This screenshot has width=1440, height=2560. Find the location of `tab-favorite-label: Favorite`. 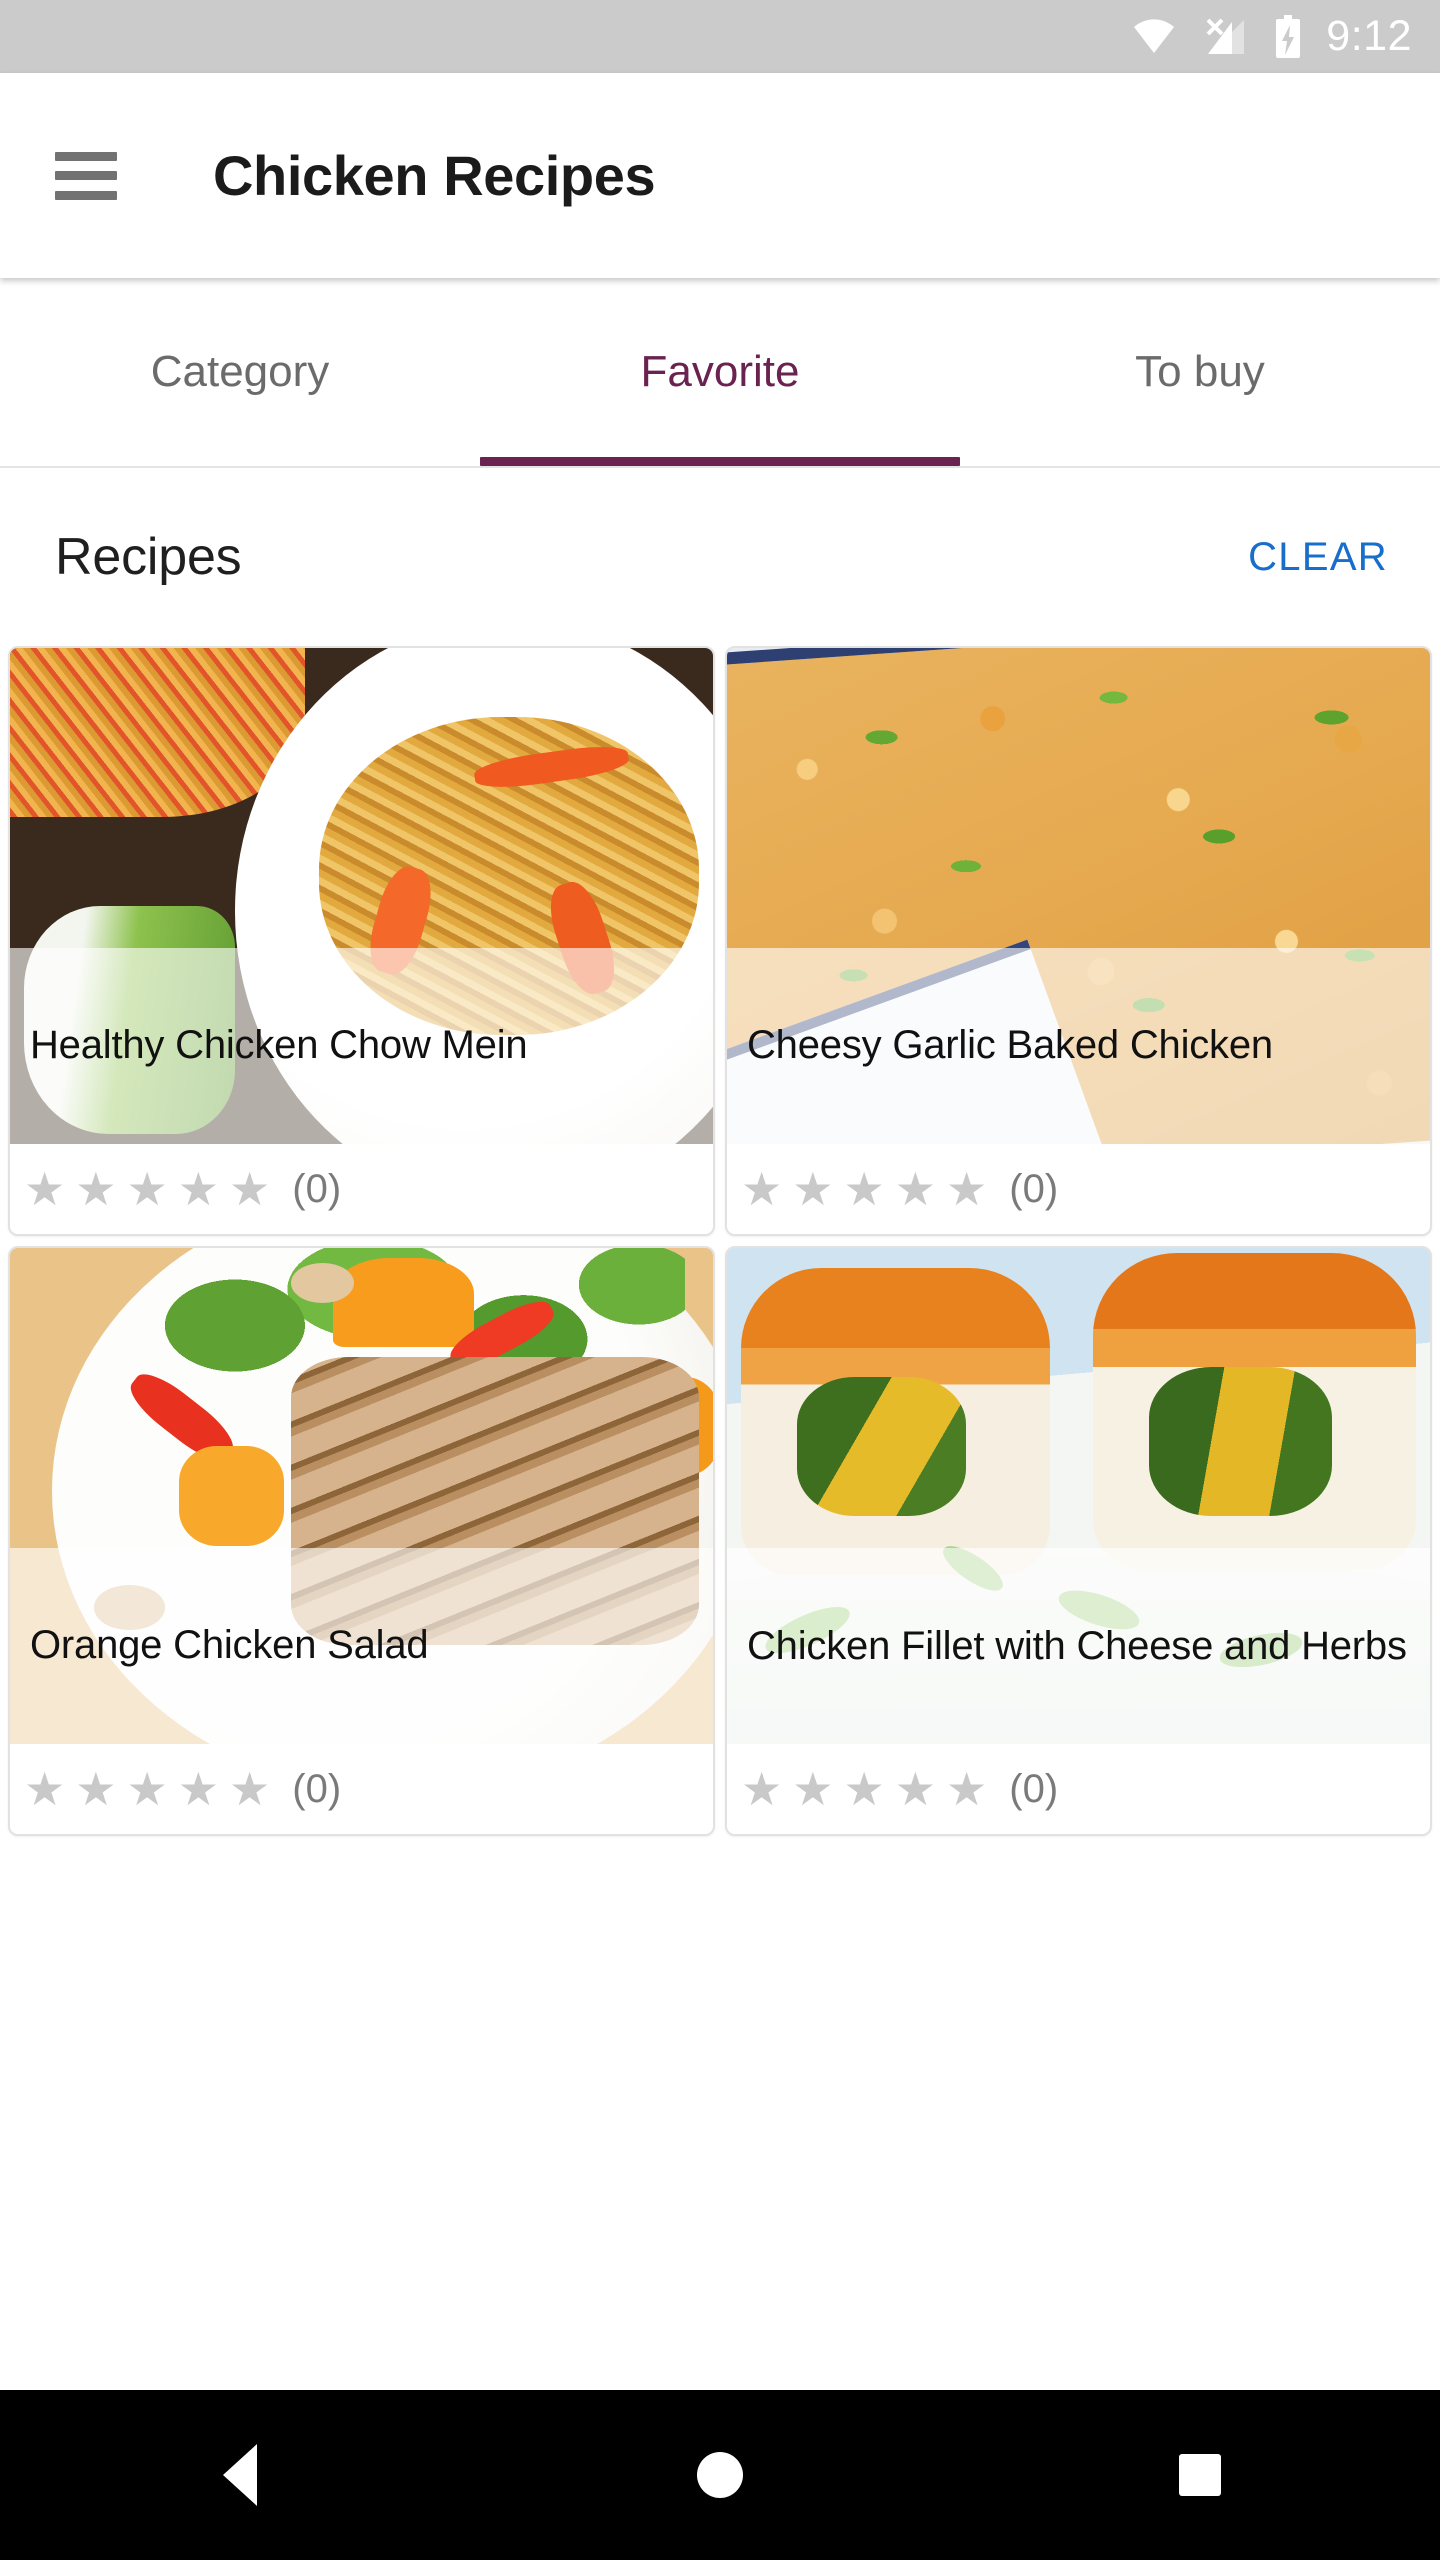

tab-favorite-label: Favorite is located at coordinates (720, 371).